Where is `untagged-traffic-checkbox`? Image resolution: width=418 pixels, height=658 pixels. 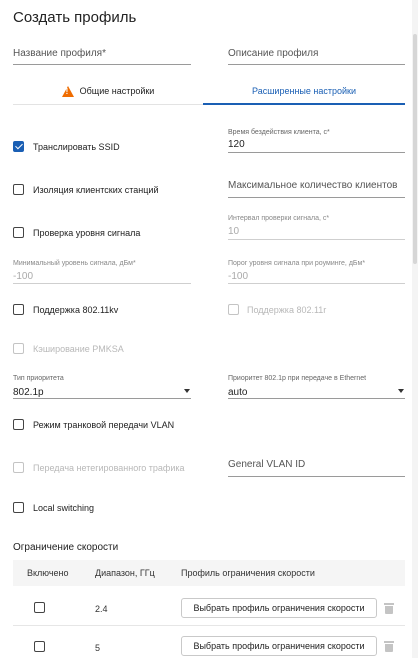
untagged-traffic-checkbox is located at coordinates (18, 467).